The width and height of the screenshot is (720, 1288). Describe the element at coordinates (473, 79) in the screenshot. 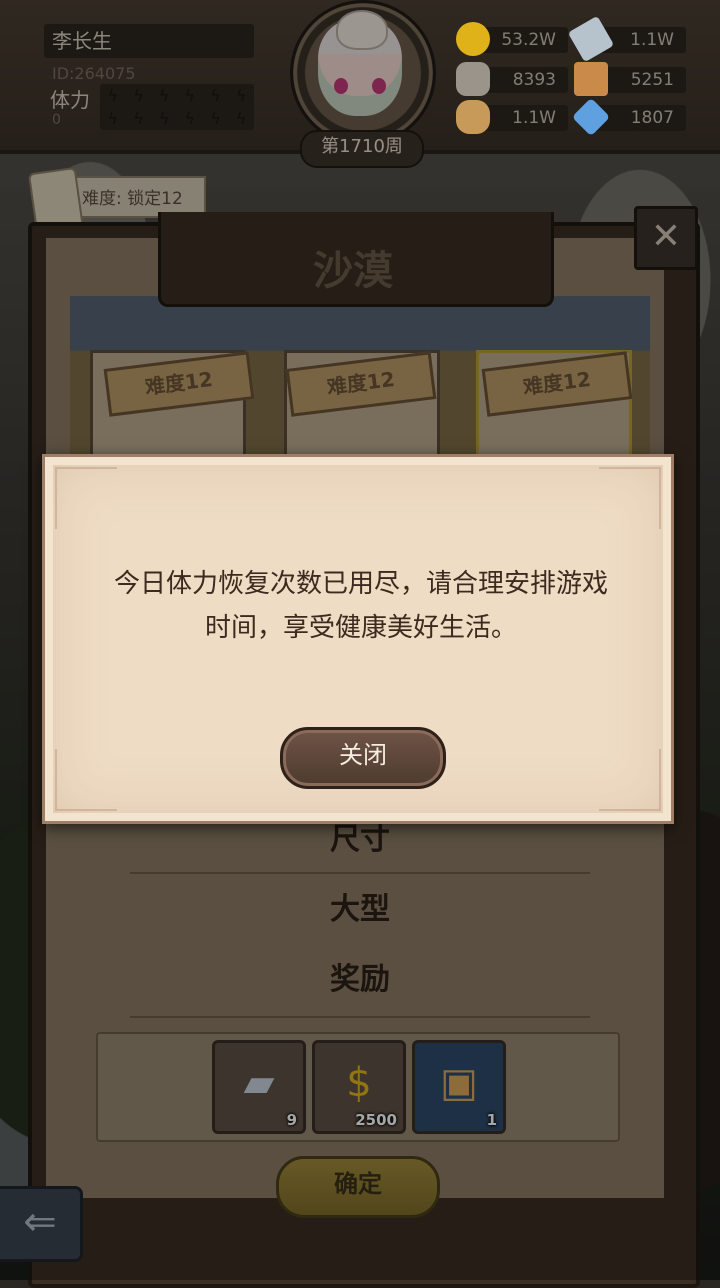

I see `stone-icon` at that location.